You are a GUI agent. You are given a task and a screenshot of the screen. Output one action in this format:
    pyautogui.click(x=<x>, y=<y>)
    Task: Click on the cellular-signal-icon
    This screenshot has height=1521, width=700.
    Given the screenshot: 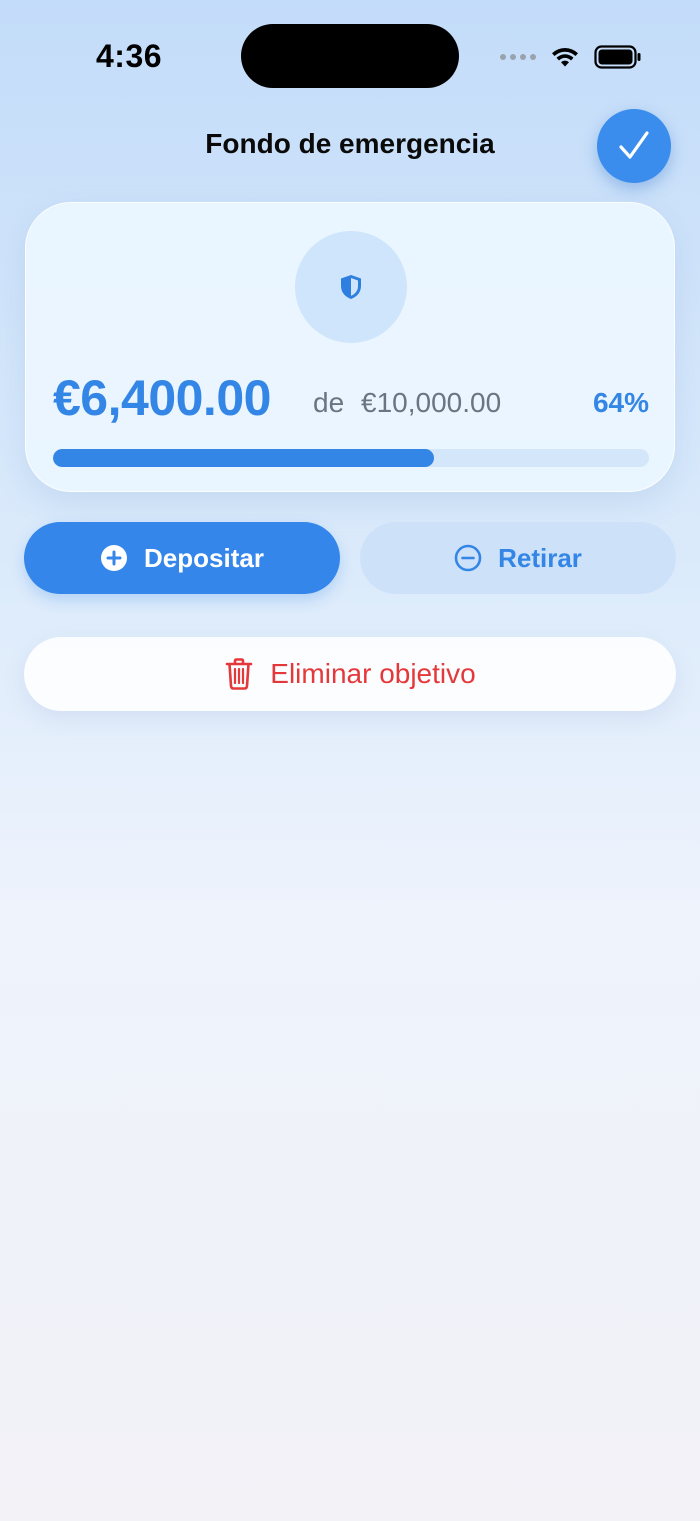 What is the action you would take?
    pyautogui.click(x=518, y=57)
    